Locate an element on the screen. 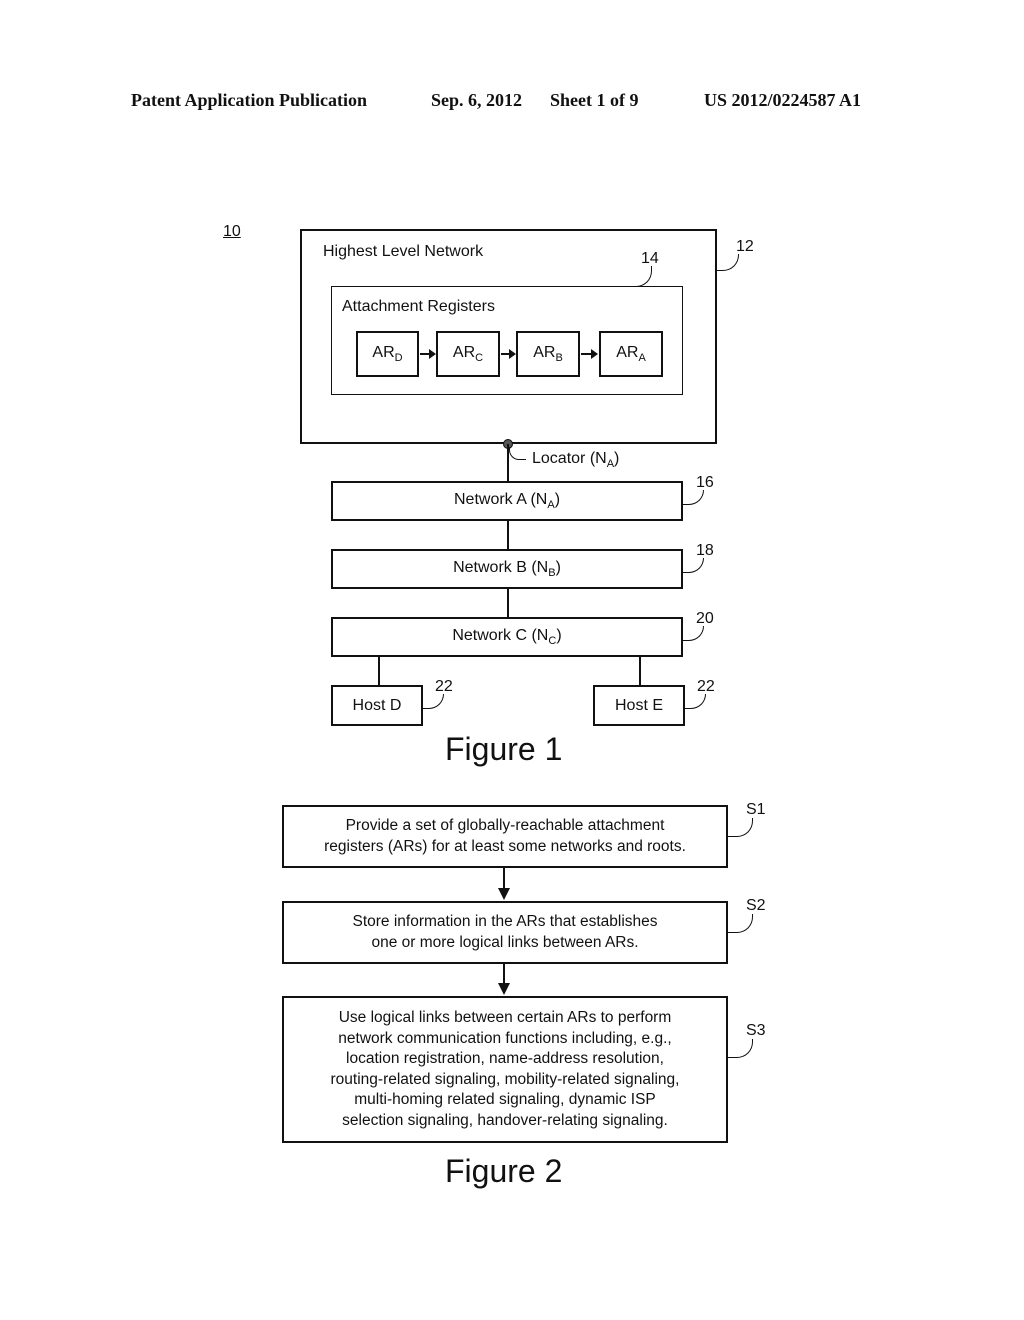 This screenshot has height=1320, width=1024. ar-b-box: ARB is located at coordinates (548, 354).